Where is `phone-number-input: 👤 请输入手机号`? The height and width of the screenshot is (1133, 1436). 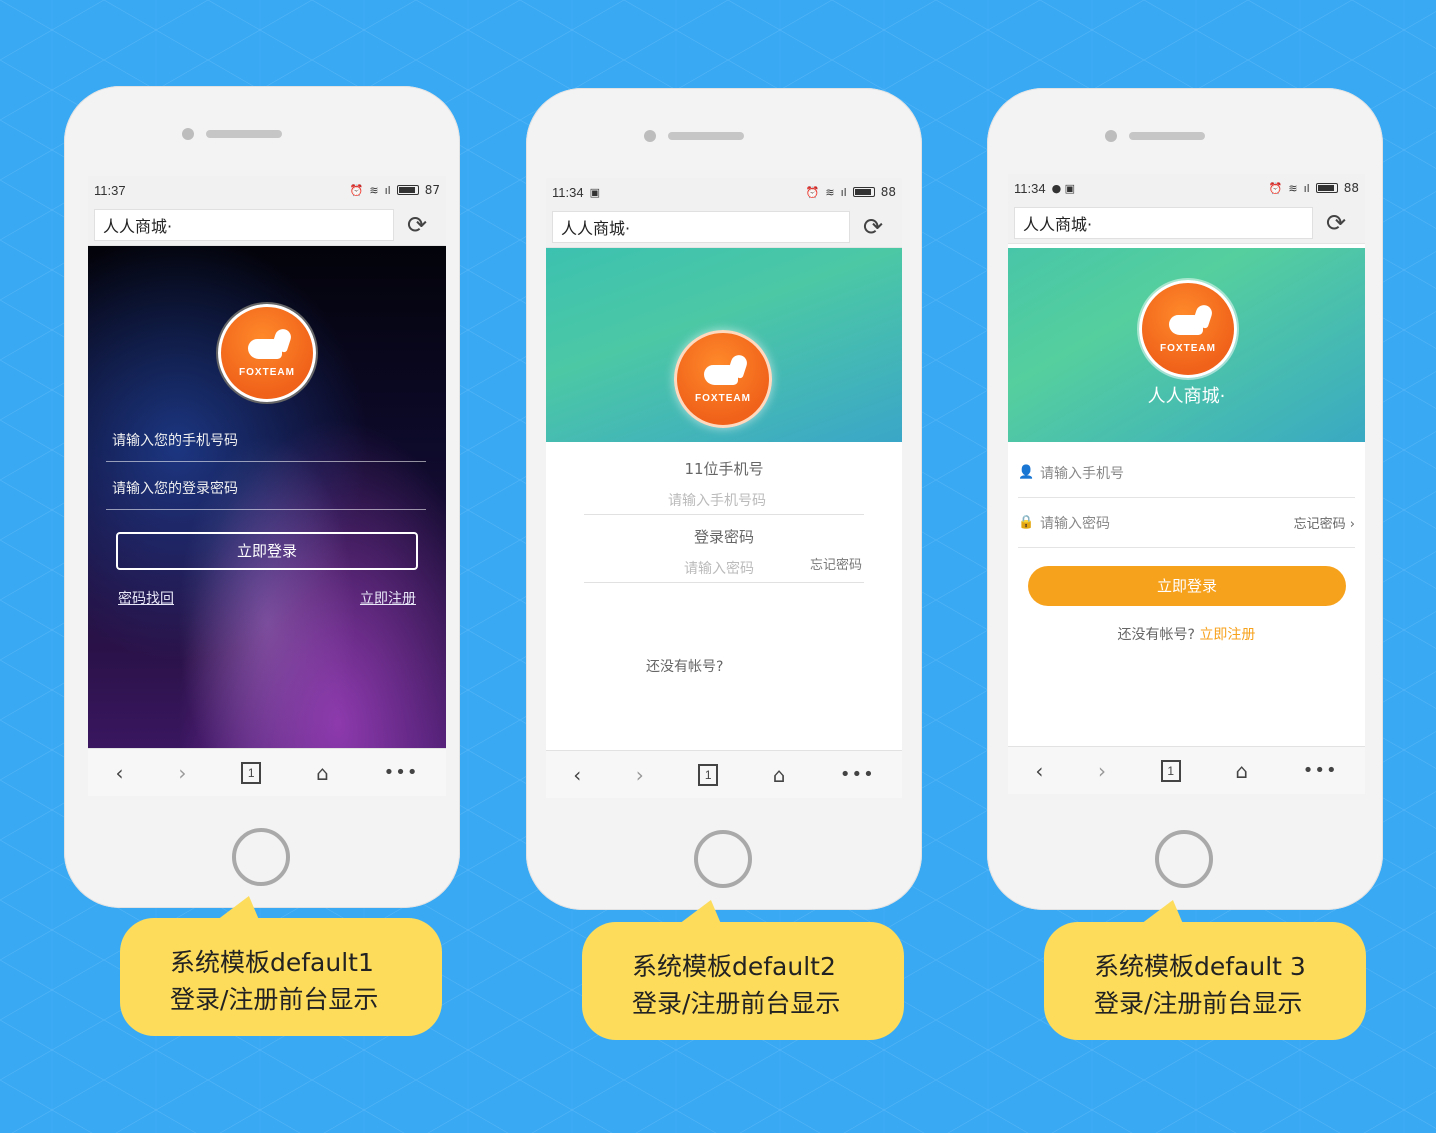 phone-number-input: 👤 请输入手机号 is located at coordinates (1186, 473).